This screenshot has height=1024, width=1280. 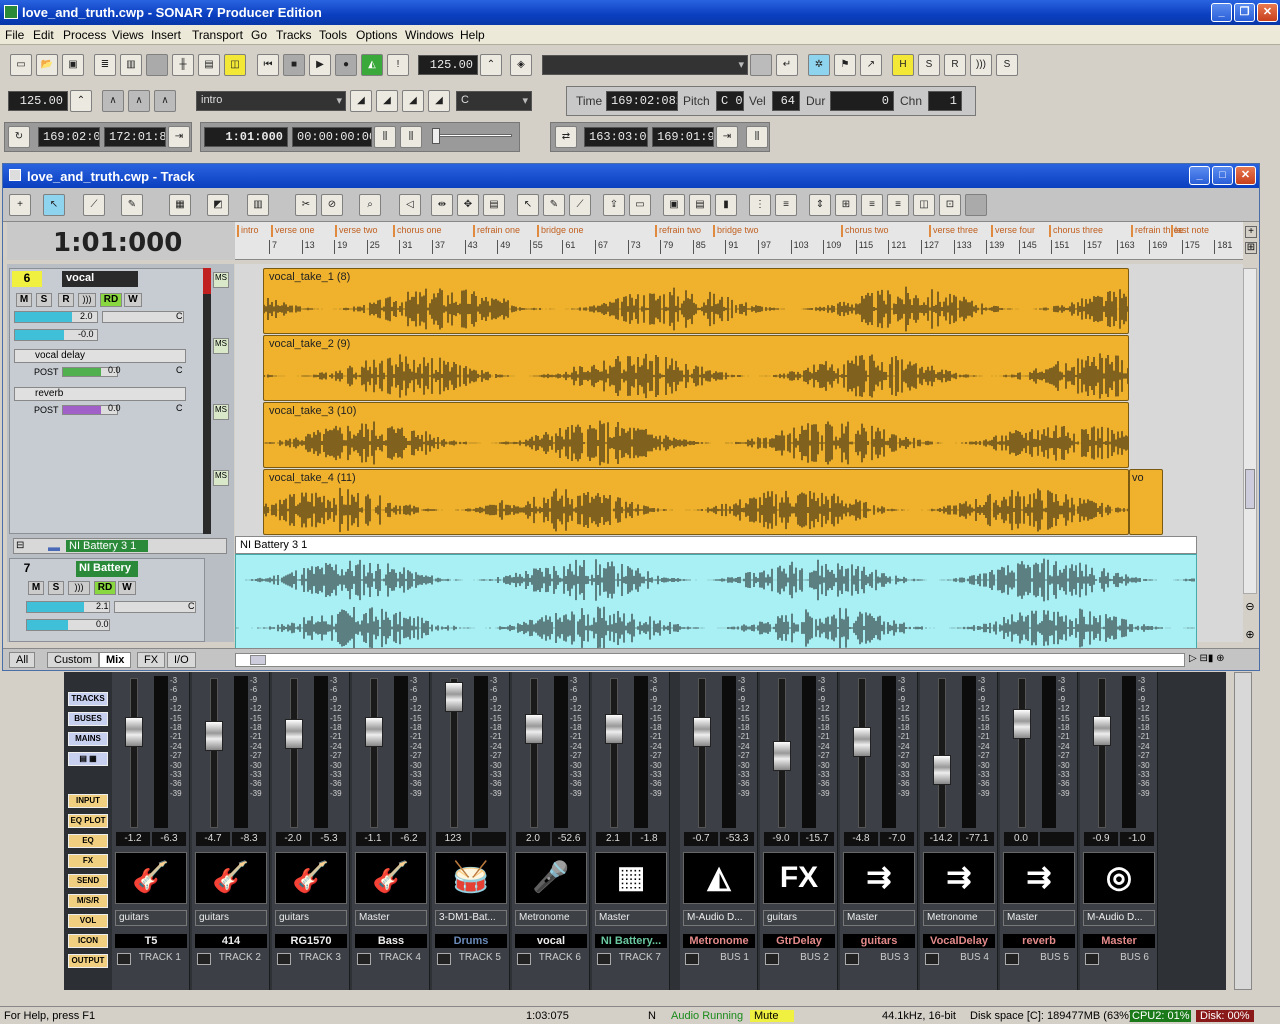 I want to click on arrows-icon: ⇉, so click(x=959, y=878).